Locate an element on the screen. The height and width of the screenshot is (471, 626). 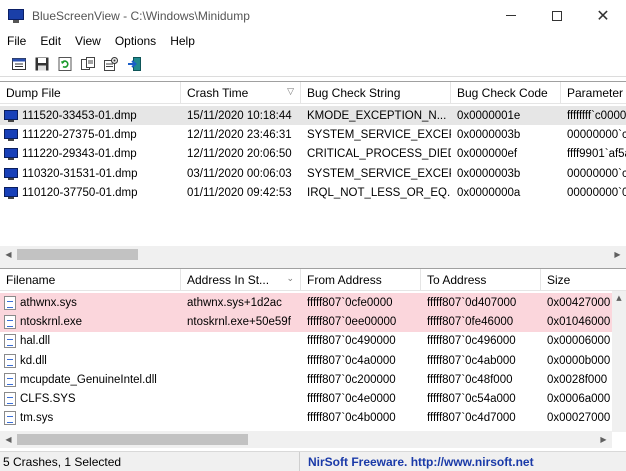
nirsoft-link: NirSoft Freeware. http://www.nirsoft.net is located at coordinates (417, 462).